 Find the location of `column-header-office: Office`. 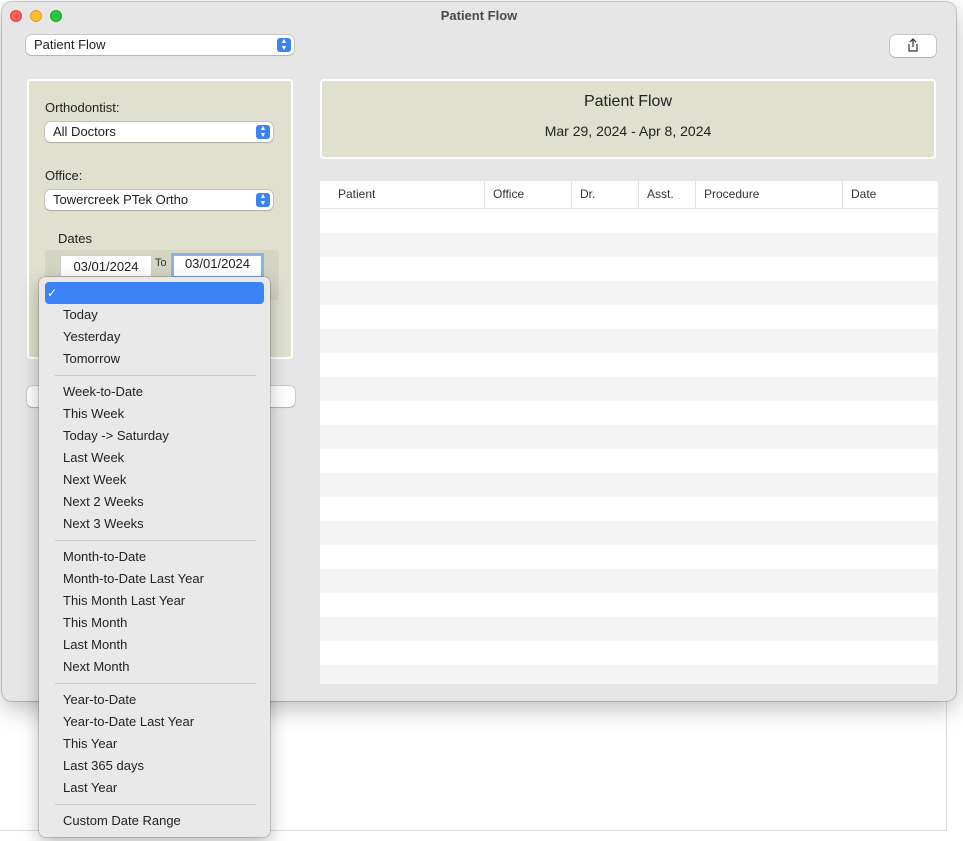

column-header-office: Office is located at coordinates (527, 194).